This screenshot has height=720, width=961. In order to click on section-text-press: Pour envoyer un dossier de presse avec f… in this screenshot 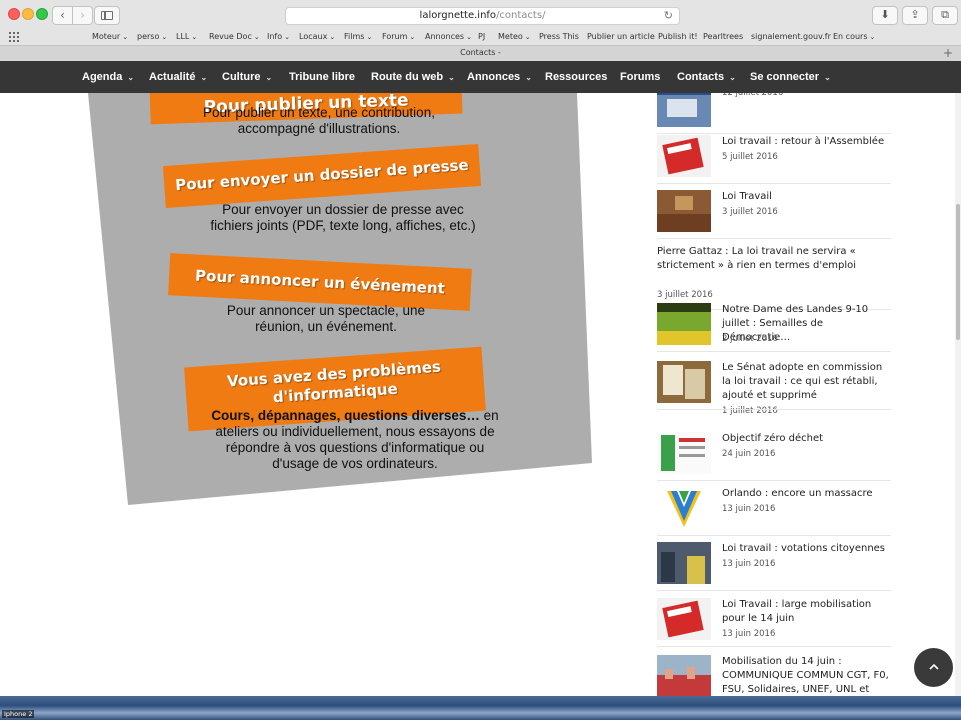, I will do `click(343, 217)`.